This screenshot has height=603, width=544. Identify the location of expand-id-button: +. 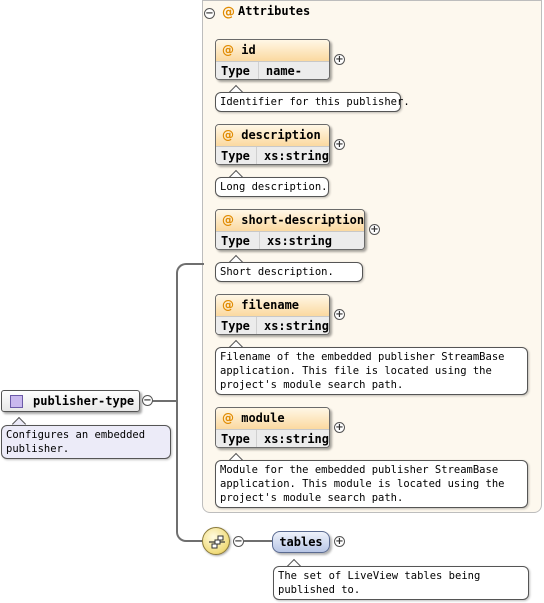
(339, 59).